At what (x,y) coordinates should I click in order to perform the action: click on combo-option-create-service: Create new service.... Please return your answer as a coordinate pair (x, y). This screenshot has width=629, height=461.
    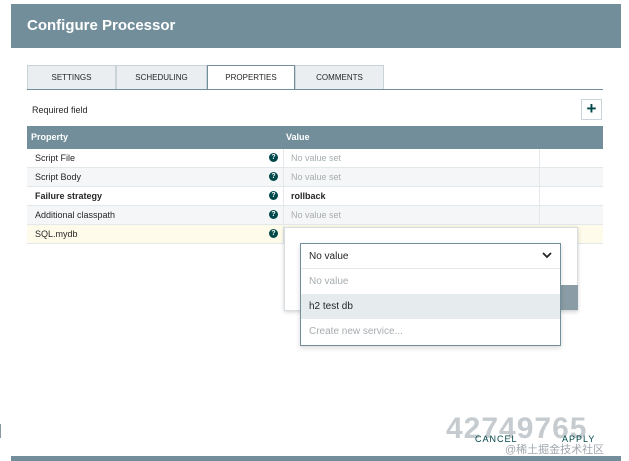
    Looking at the image, I should click on (430, 331).